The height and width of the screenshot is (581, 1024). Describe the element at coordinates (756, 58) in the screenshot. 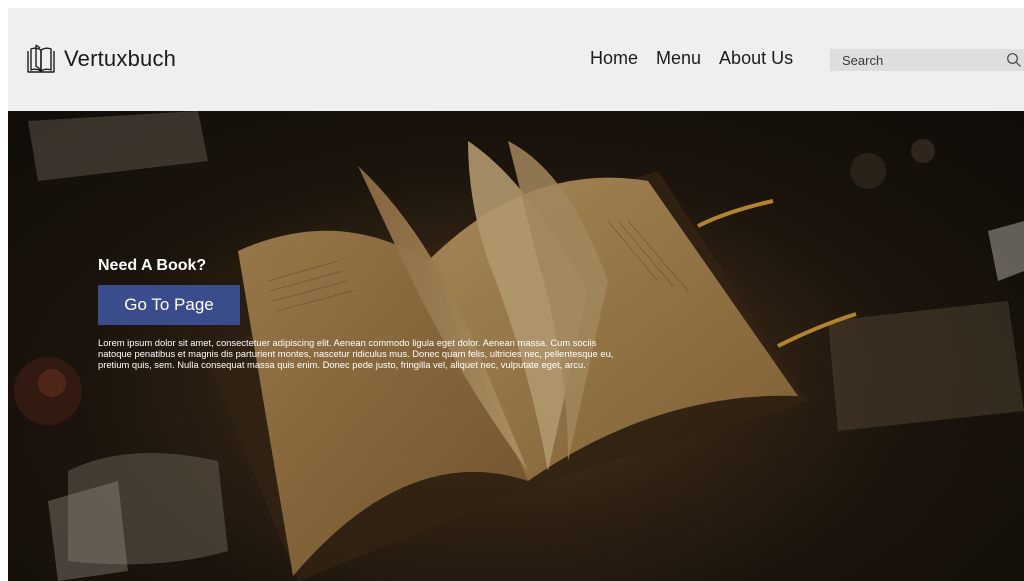

I see `nav-about-us: About Us` at that location.